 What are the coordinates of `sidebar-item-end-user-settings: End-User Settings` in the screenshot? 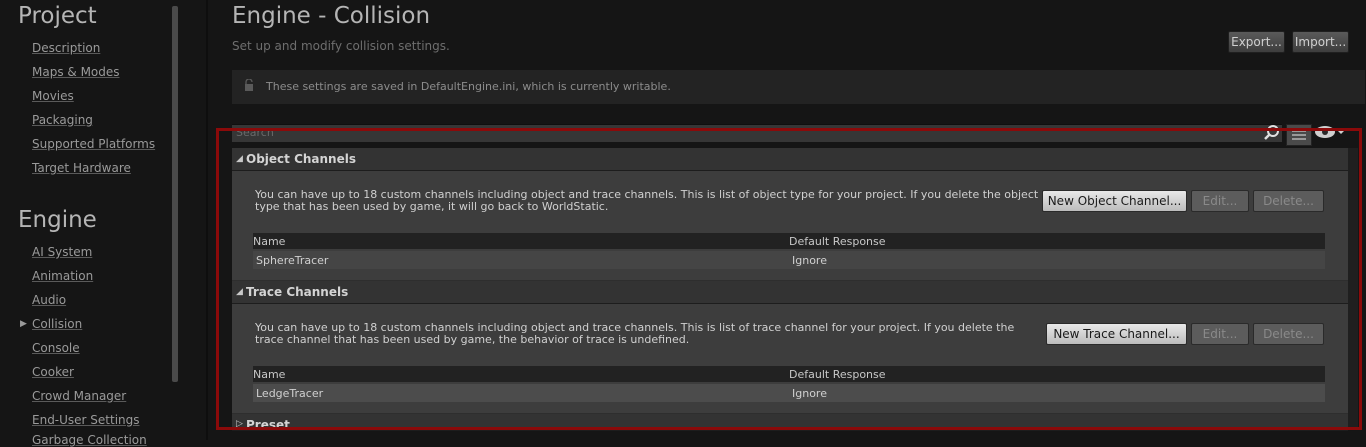 It's located at (86, 420).